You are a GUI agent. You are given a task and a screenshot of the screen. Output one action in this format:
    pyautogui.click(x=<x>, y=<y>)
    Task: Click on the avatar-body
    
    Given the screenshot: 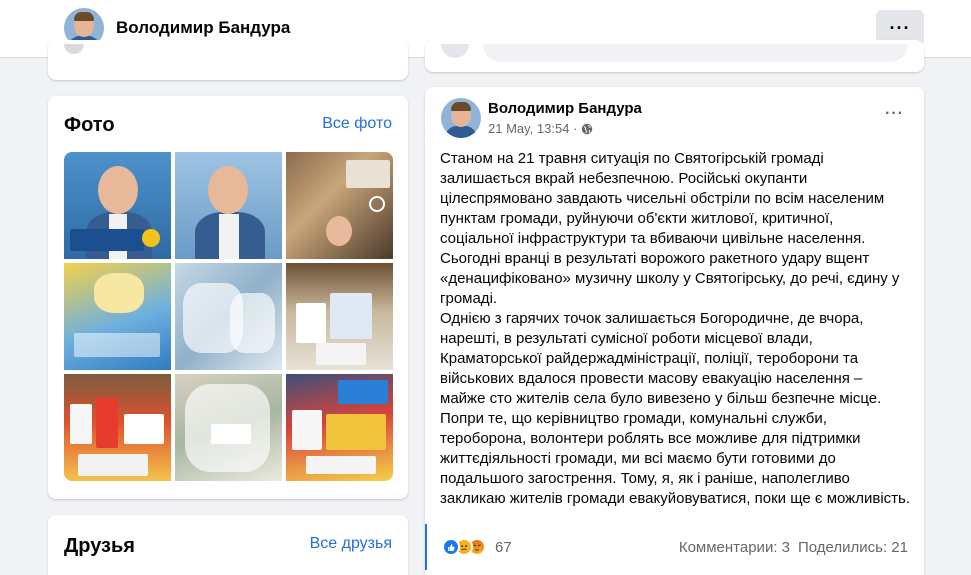 What is the action you would take?
    pyautogui.click(x=461, y=132)
    